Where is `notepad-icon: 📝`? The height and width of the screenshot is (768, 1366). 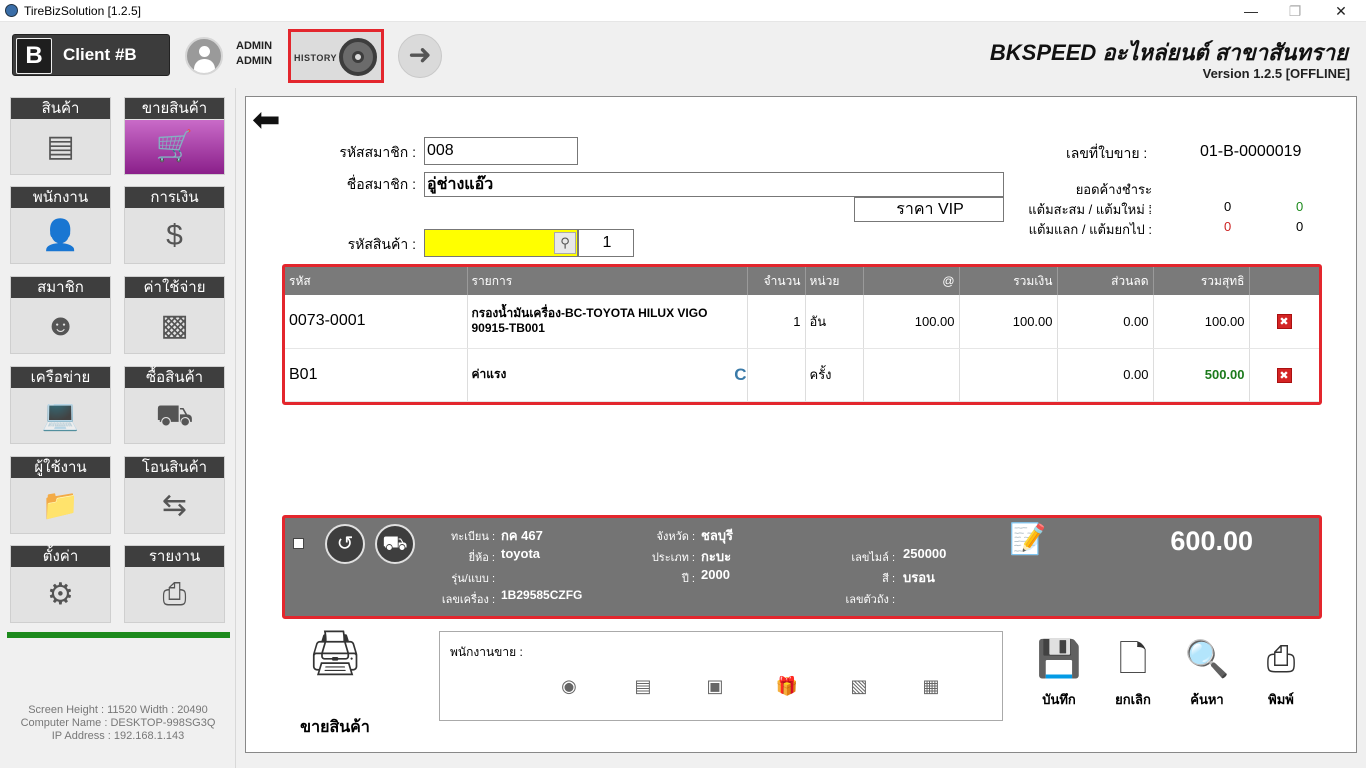
notepad-icon: 📝 is located at coordinates (1027, 539).